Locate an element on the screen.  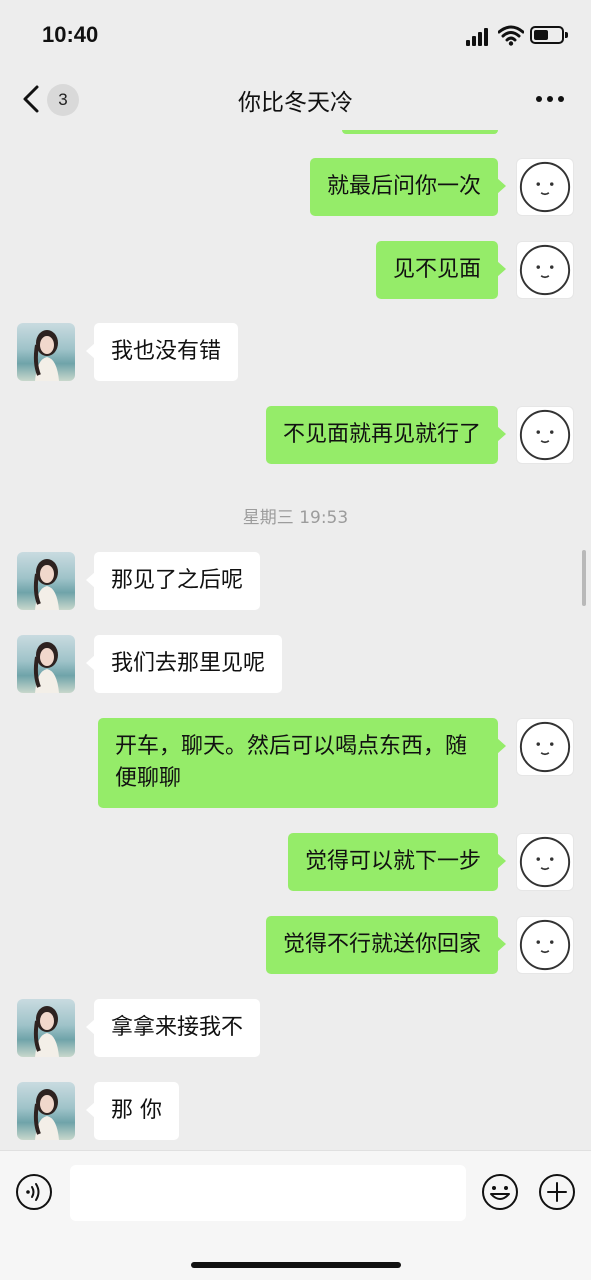
message-row: 那 你 is located at coordinates (295, 1112).